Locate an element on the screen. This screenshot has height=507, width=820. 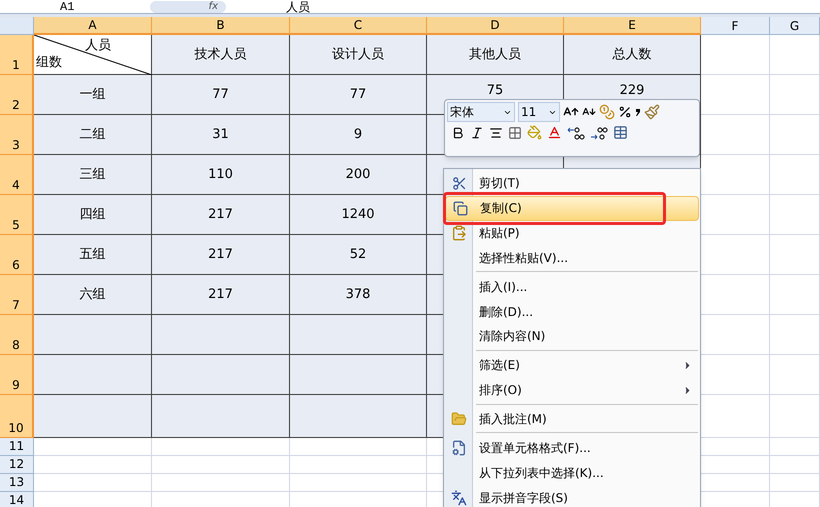
row-header: 5 is located at coordinates (17, 215).